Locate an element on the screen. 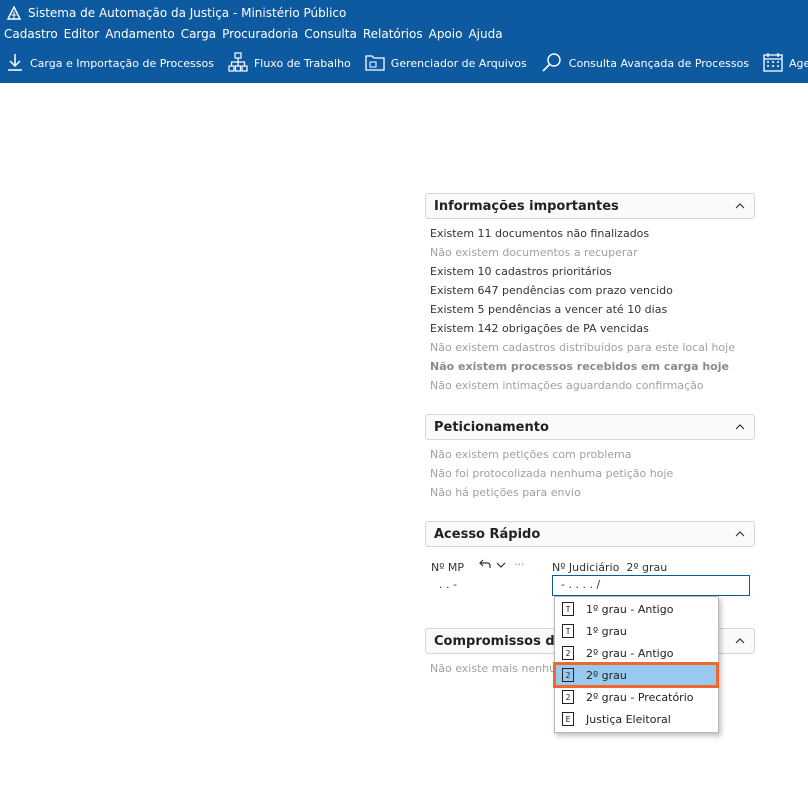  info-line: Existem 142 obrigações de PA vencidas is located at coordinates (539, 328).